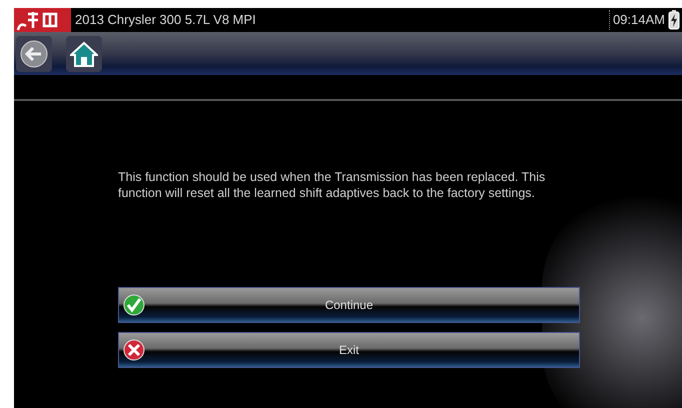  What do you see at coordinates (332, 185) in the screenshot?
I see `info-message: This function should be used when the Transmission has been replaced. This function will reset all the learned shift adaptives back to the factory settings.` at bounding box center [332, 185].